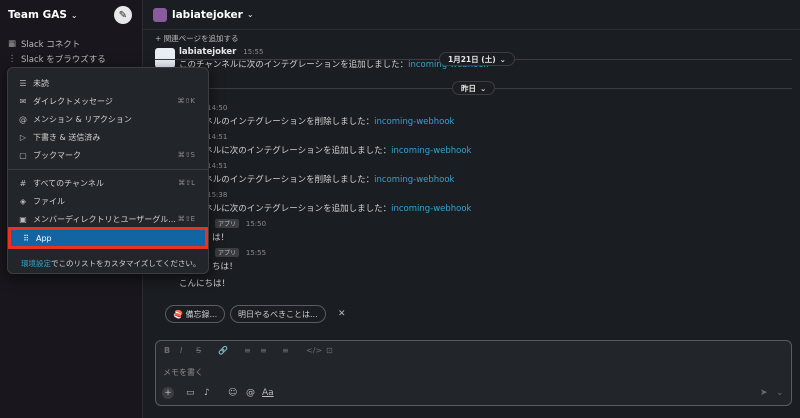 This screenshot has height=418, width=800. Describe the element at coordinates (12, 44) in the screenshot. I see `connect-icon: ▦` at that location.